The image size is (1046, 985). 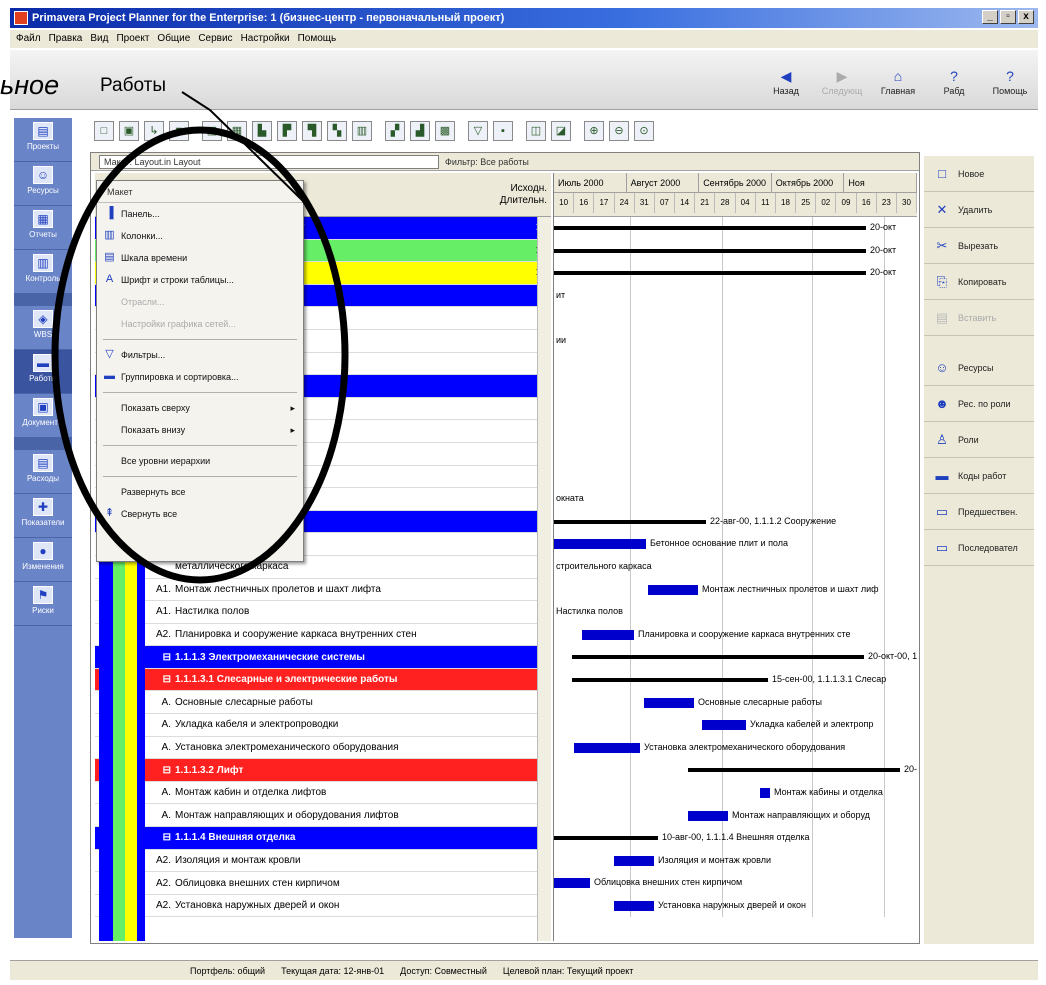 I want to click on table-row: A2.Установка наружных дверей и окон1, so click(x=323, y=906).